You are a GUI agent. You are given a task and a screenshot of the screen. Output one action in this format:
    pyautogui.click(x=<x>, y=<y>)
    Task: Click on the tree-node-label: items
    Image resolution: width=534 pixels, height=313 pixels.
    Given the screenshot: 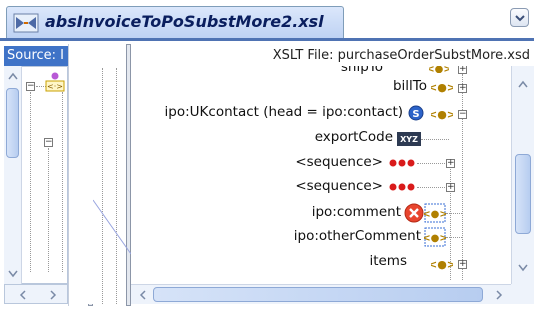 What is the action you would take?
    pyautogui.click(x=388, y=261)
    